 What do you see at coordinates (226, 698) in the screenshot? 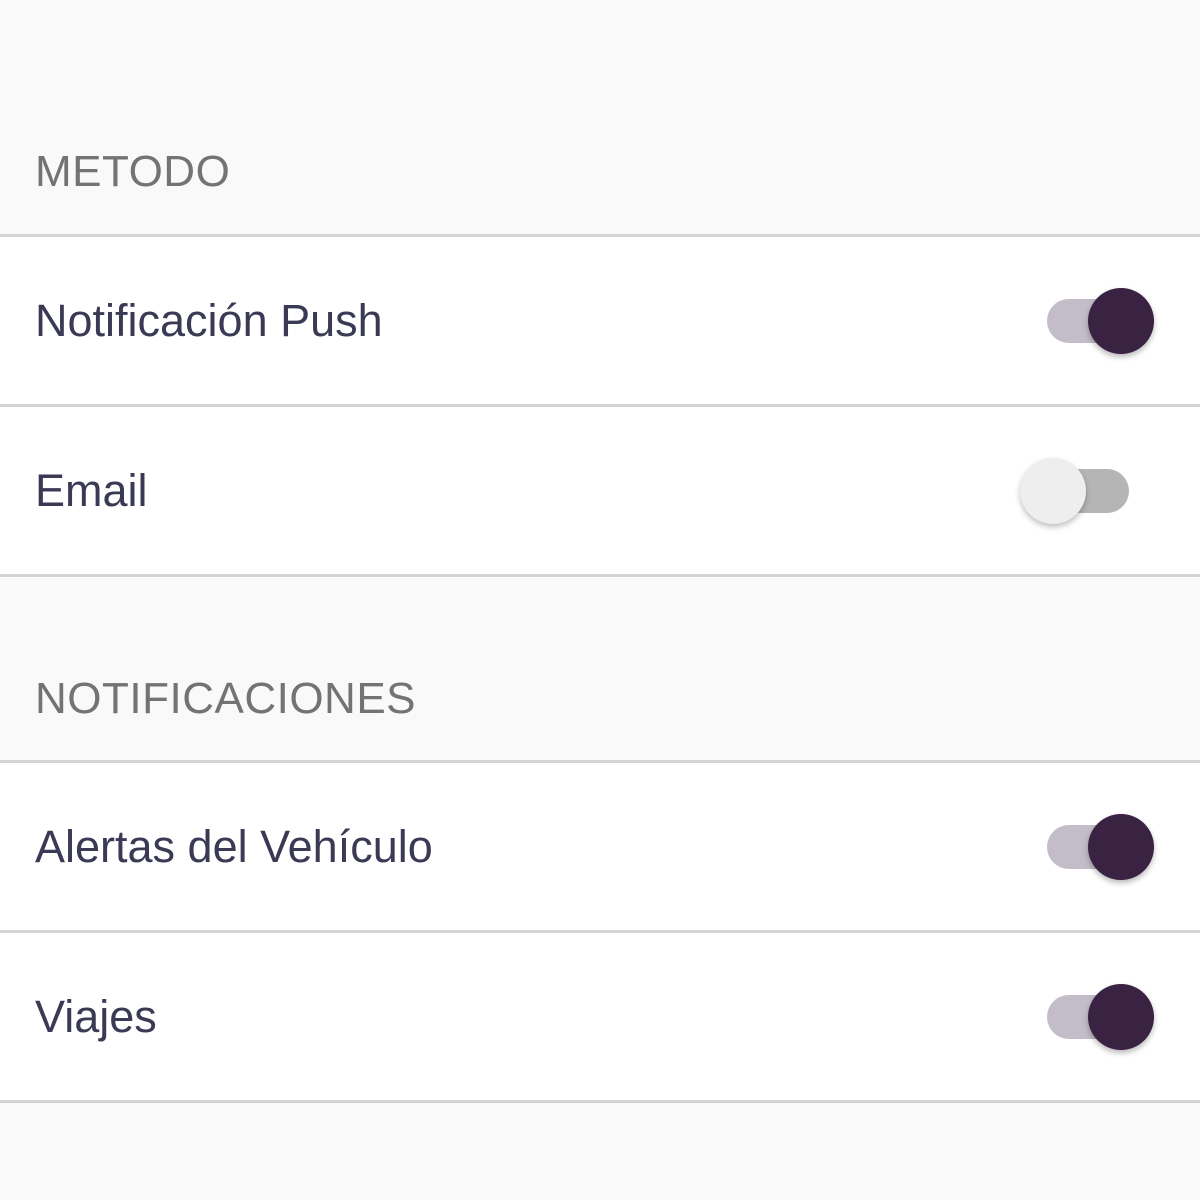
I see `section-header-notificaciones: NOTIFICACIONES` at bounding box center [226, 698].